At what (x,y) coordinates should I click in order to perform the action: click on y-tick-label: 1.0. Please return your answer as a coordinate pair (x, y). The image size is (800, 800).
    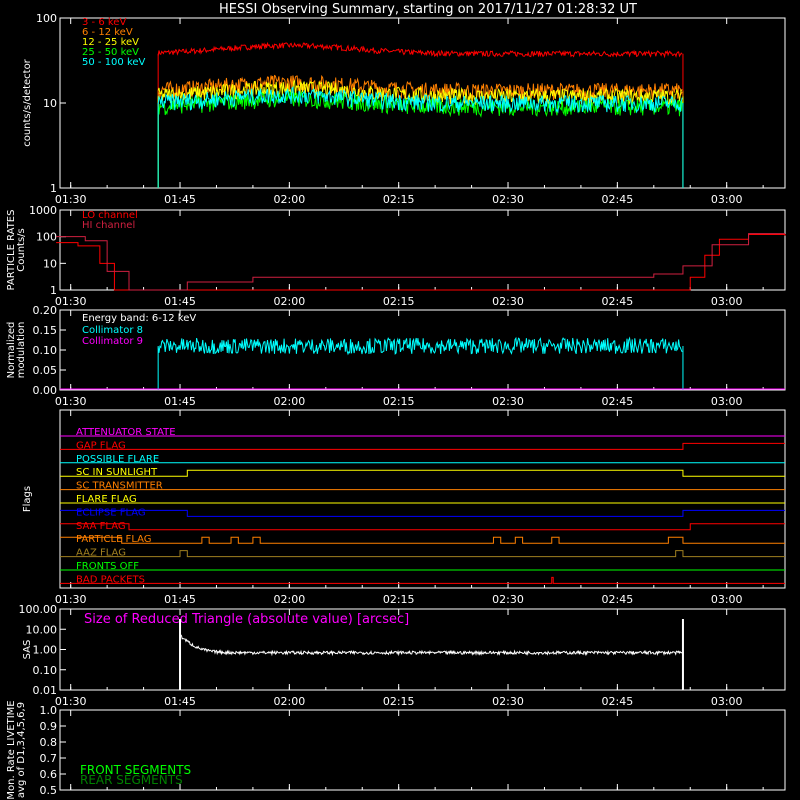
    Looking at the image, I should click on (49, 710).